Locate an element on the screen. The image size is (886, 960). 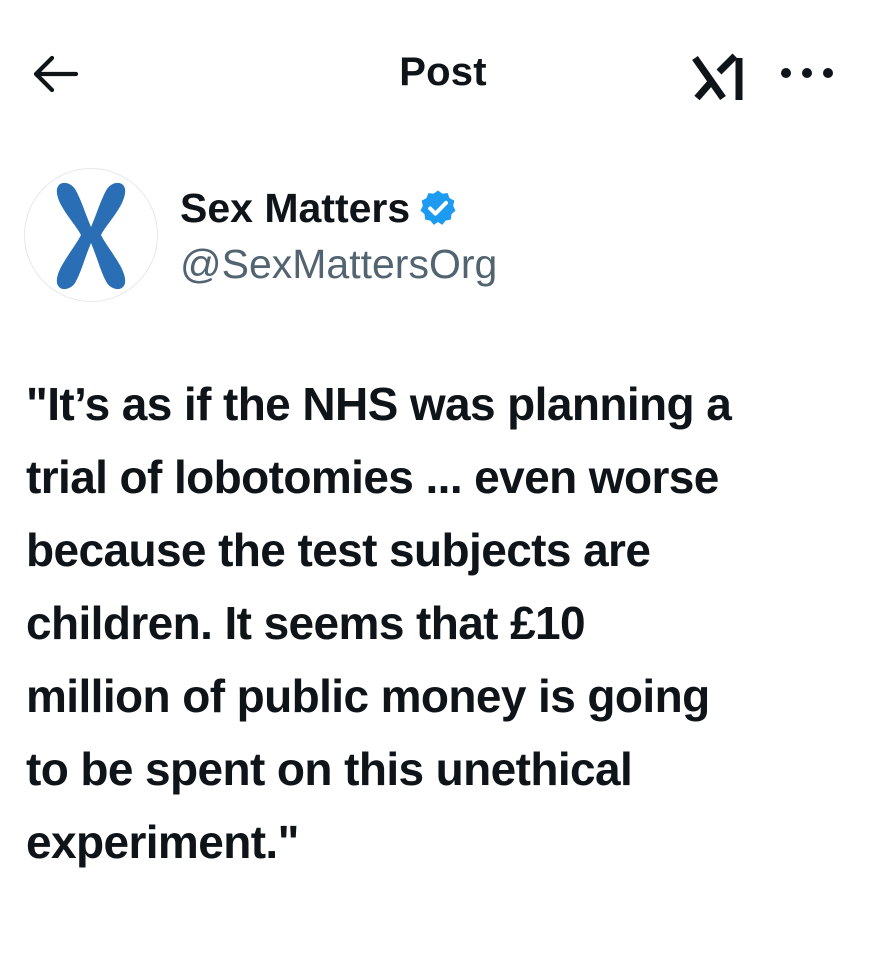
verified-badge is located at coordinates (438, 208).